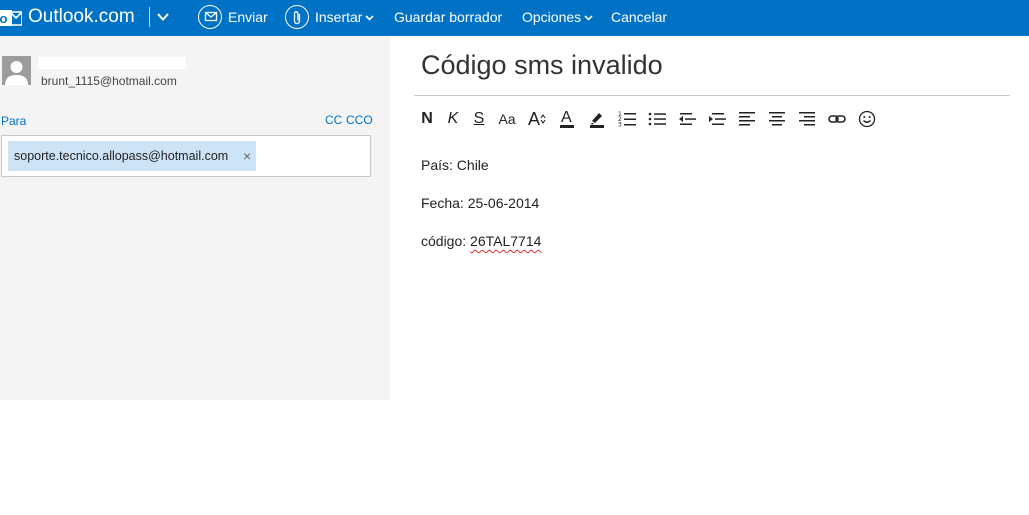 This screenshot has height=515, width=1029. What do you see at coordinates (455, 165) in the screenshot?
I see `body-line-country: País: Chile` at bounding box center [455, 165].